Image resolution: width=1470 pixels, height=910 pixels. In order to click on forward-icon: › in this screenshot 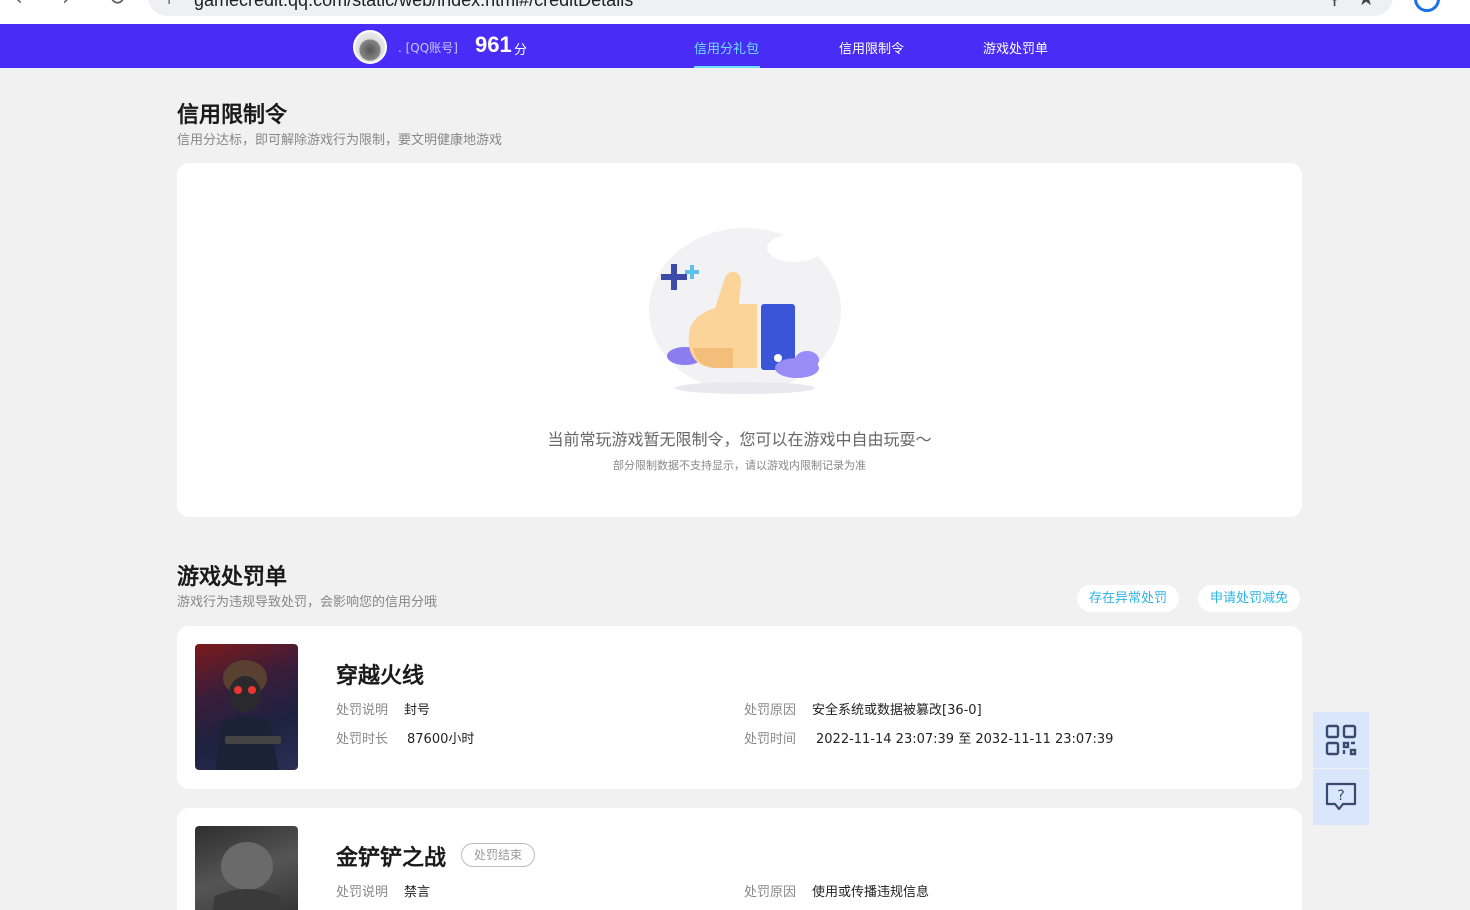, I will do `click(66, 5)`.